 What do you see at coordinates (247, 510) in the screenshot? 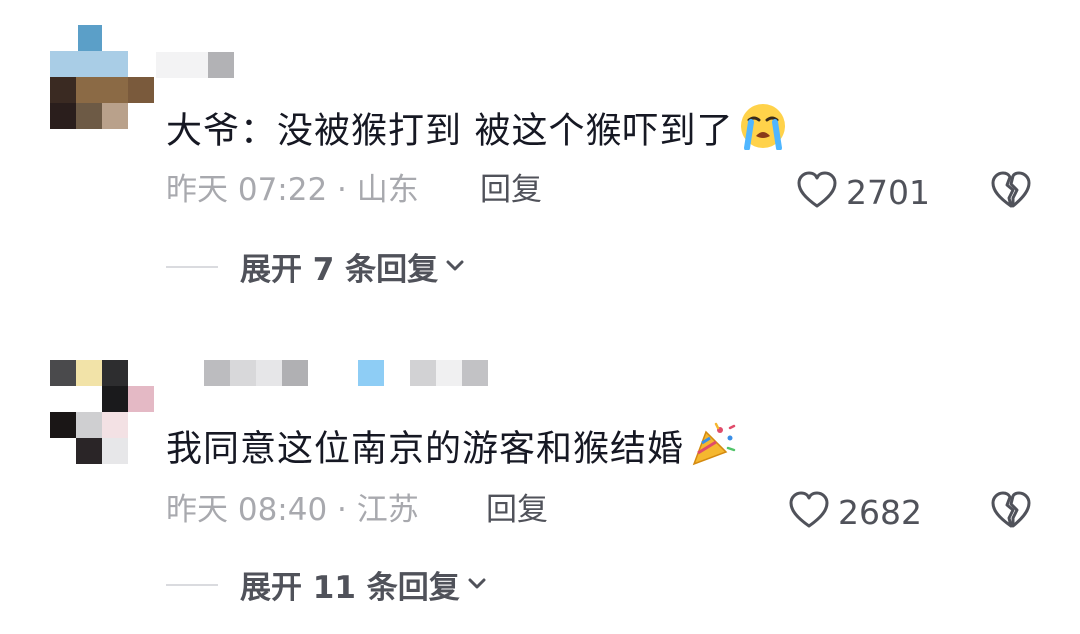
I see `comment-time: 昨天 08:40` at bounding box center [247, 510].